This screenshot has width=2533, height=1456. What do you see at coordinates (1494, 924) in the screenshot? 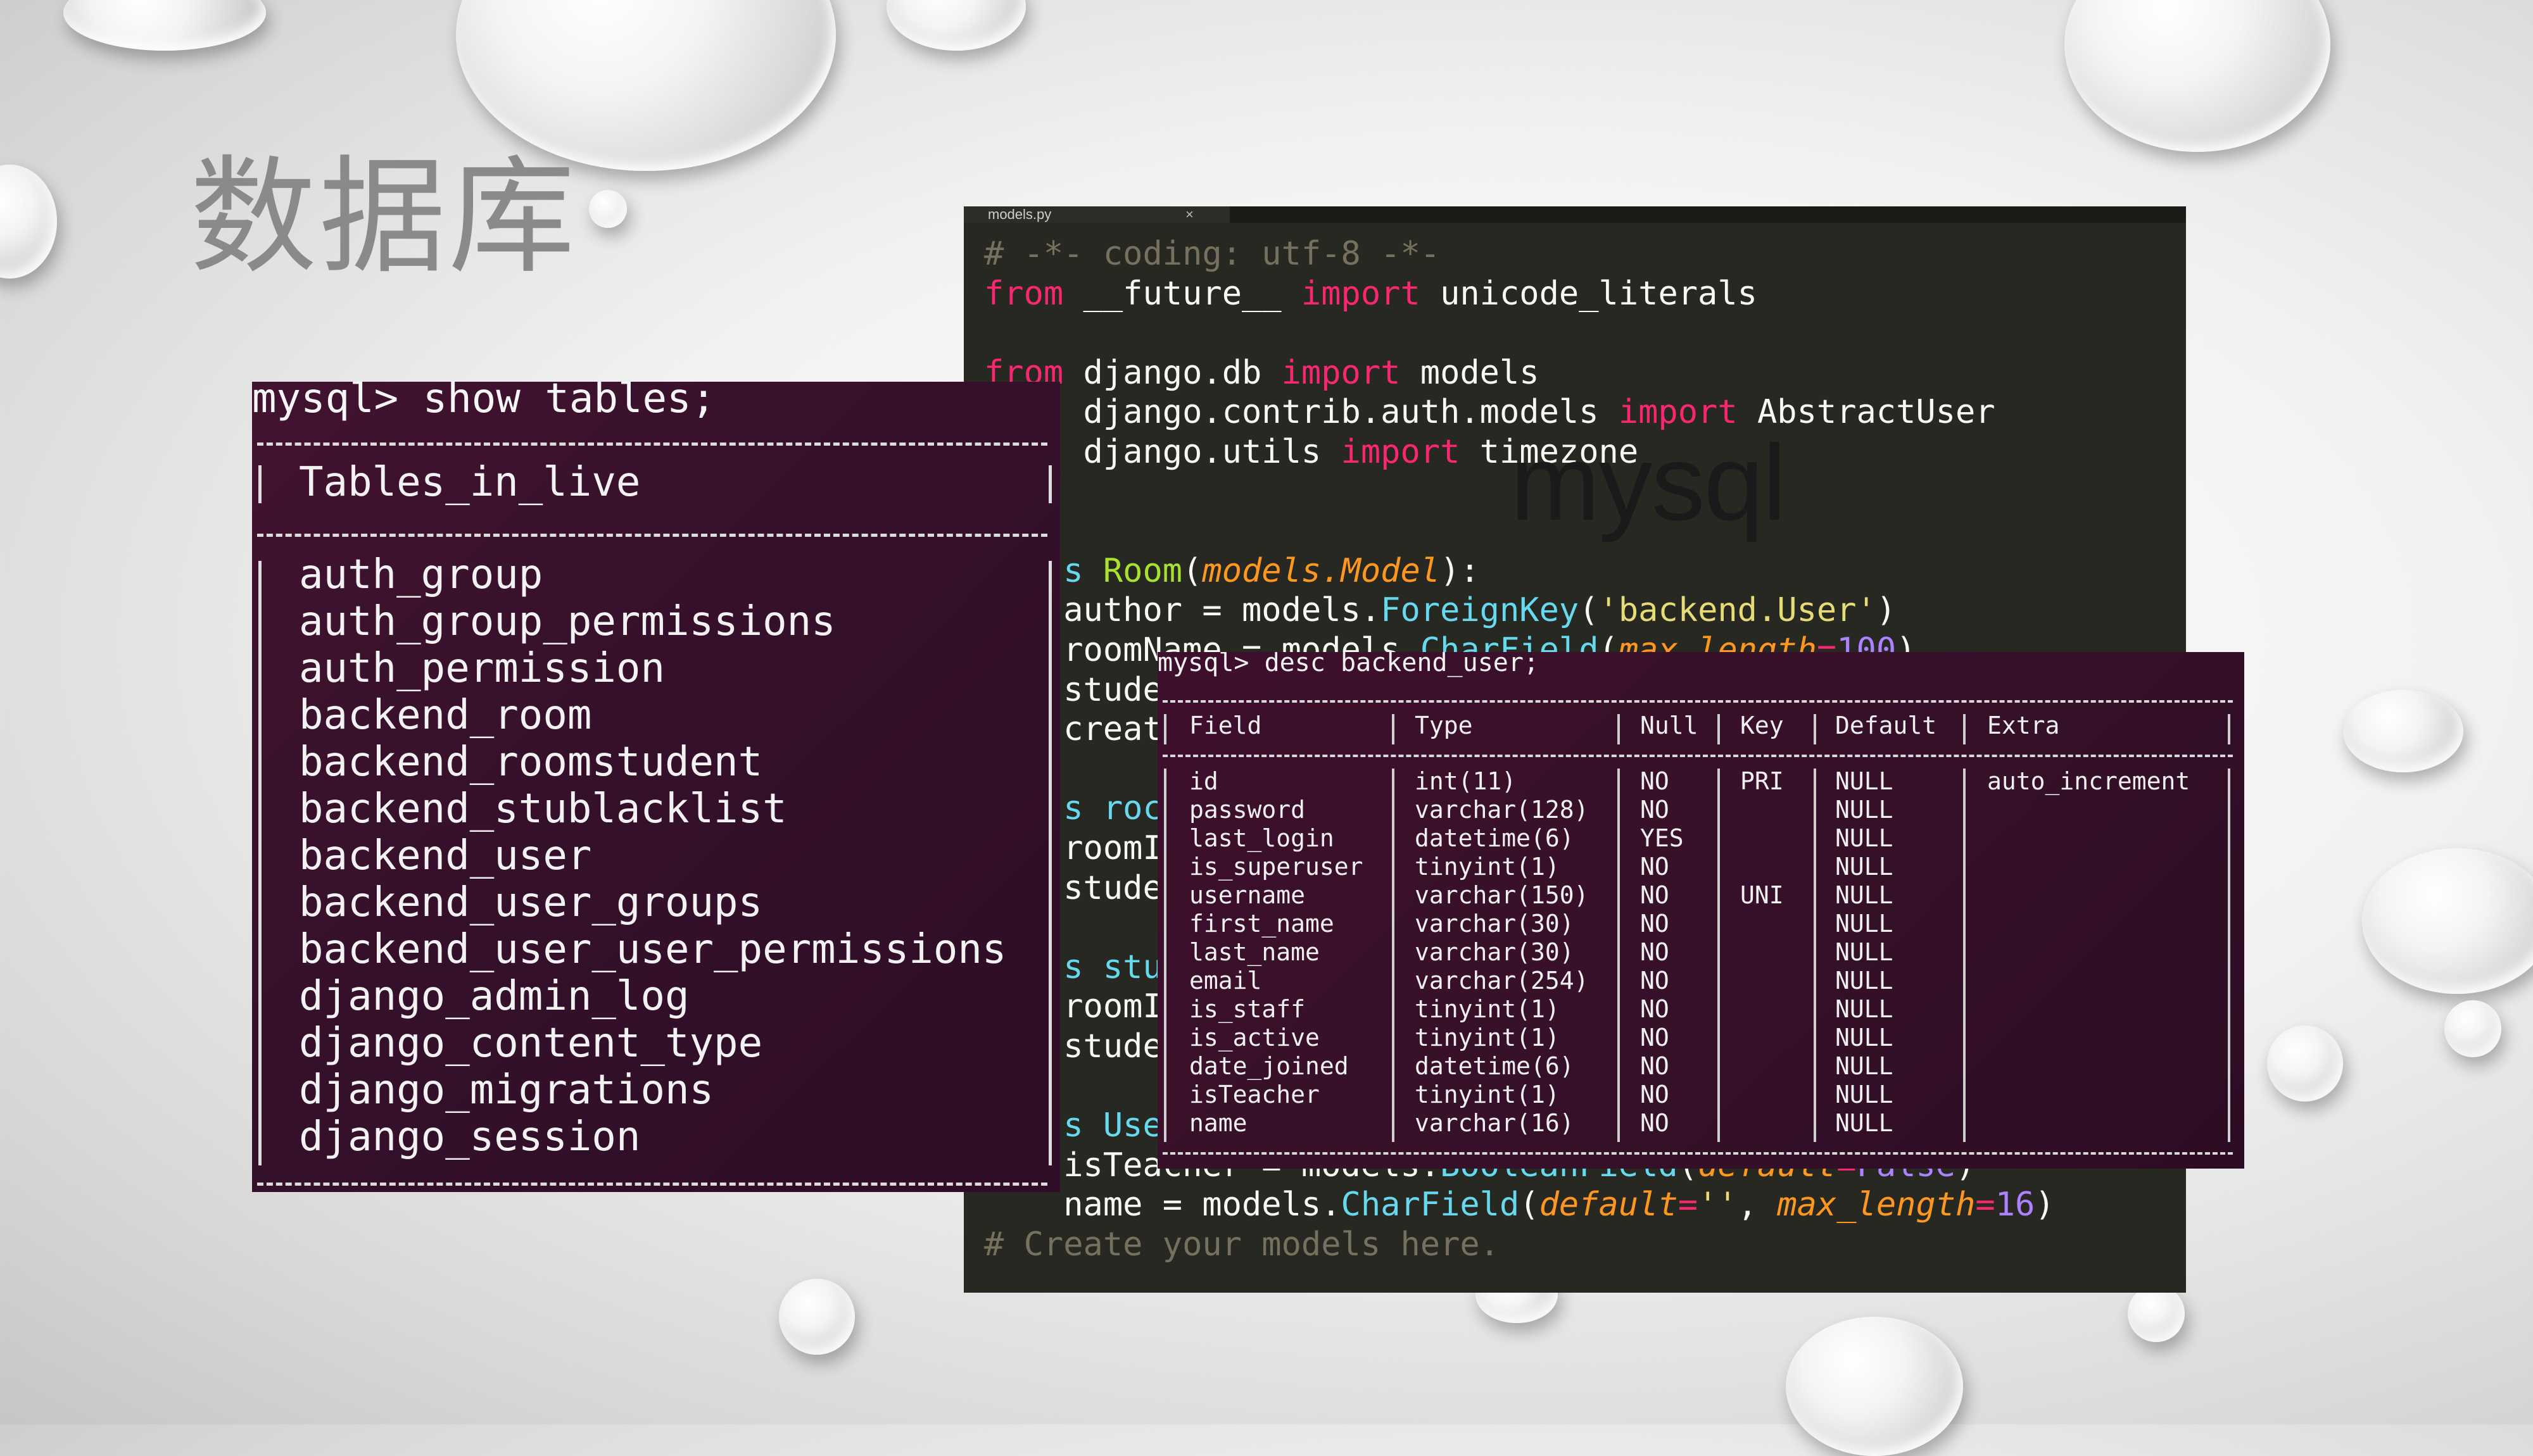
I see `desc-cell: varchar(30)` at bounding box center [1494, 924].